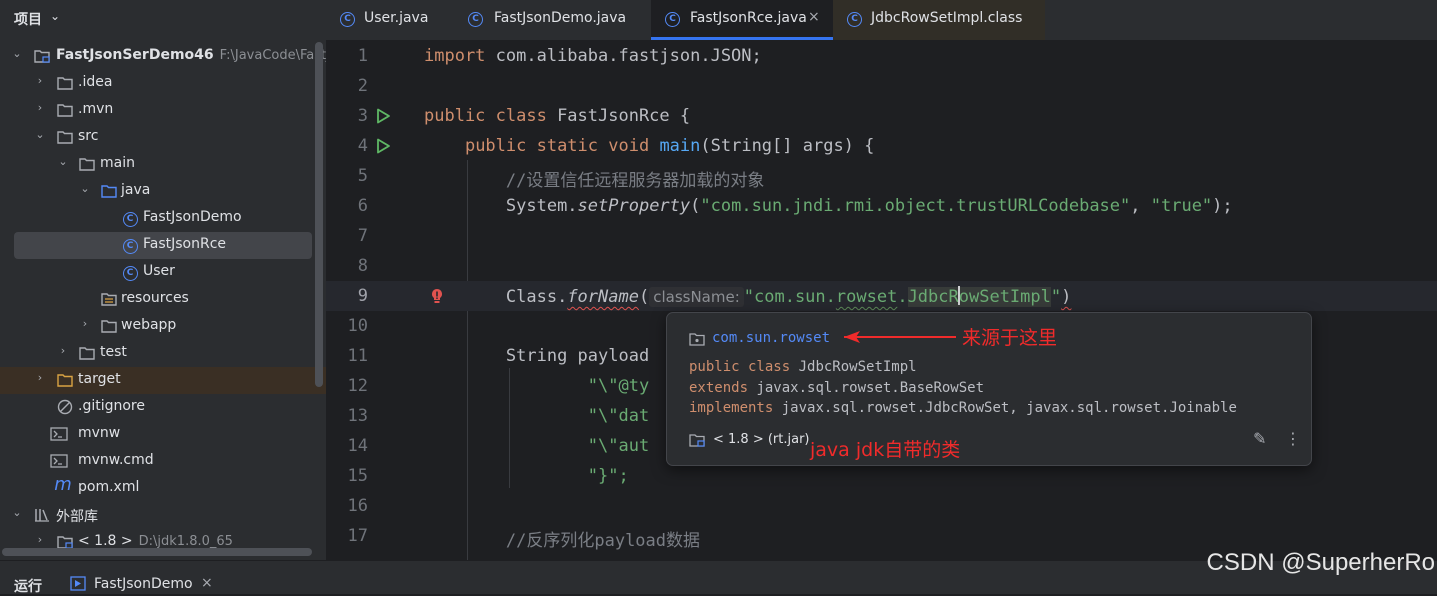  I want to click on code-line: 1 import com.alibaba.fastjson.JSON;, so click(881, 56).